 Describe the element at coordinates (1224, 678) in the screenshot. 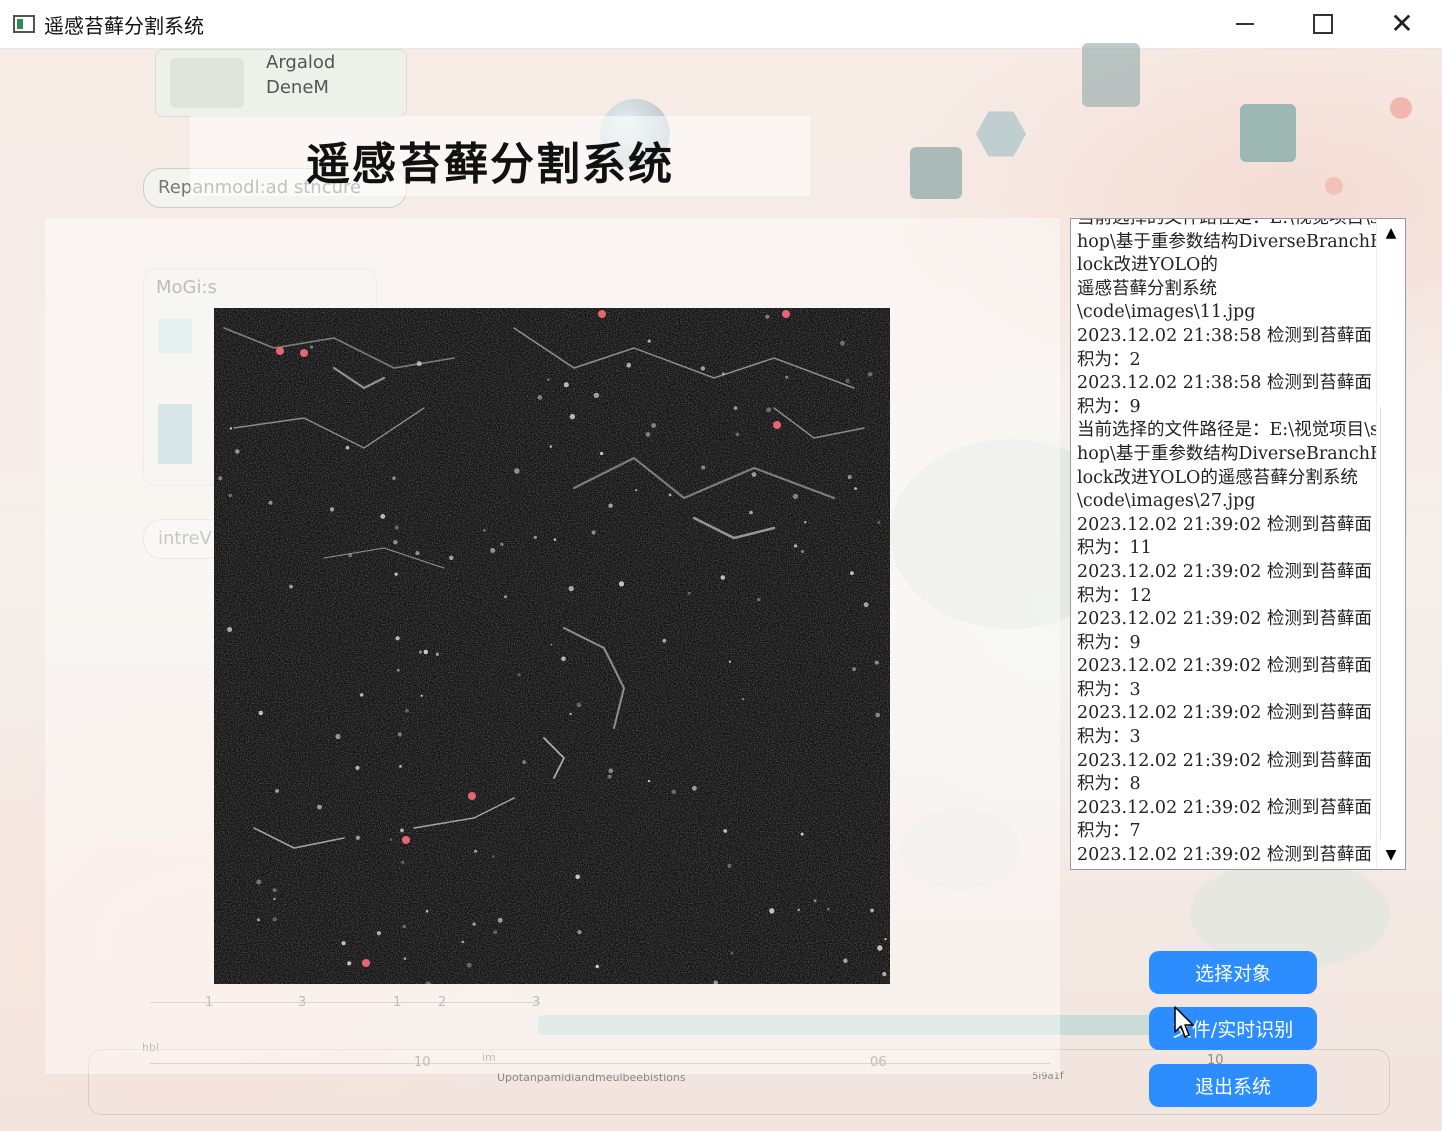

I see `log-line: 2023.12.02 21:39:02 检测到苔藓面积为：3` at that location.